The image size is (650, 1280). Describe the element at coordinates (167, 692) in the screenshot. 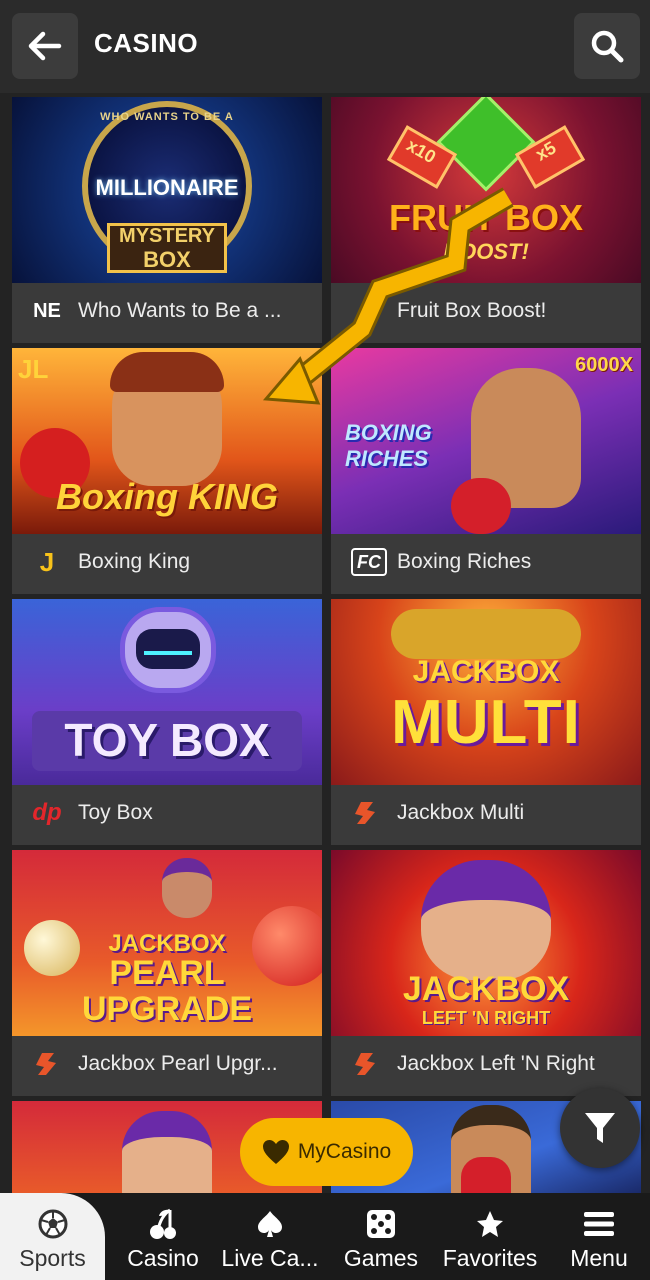

I see `game-thumbnail: TOY BOX` at that location.